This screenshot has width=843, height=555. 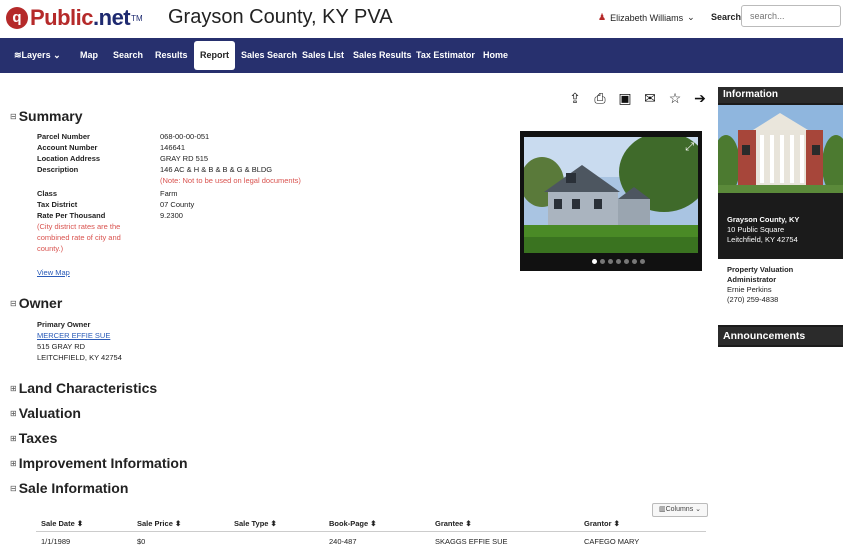 What do you see at coordinates (83, 388) in the screenshot?
I see `land-characteristics-header: ⊞ Land Characteristics` at bounding box center [83, 388].